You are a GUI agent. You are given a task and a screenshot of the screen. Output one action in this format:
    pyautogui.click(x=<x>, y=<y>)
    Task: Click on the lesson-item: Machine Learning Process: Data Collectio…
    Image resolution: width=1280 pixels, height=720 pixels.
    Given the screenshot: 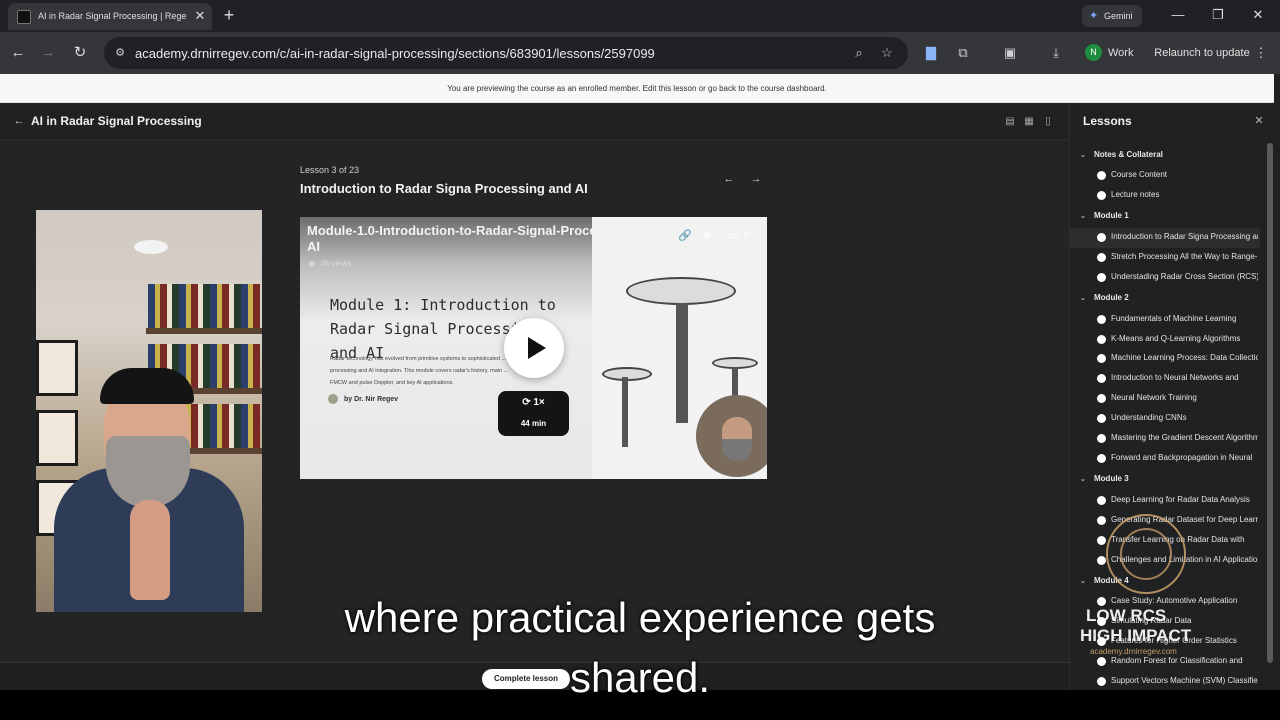 What is the action you would take?
    pyautogui.click(x=1165, y=359)
    